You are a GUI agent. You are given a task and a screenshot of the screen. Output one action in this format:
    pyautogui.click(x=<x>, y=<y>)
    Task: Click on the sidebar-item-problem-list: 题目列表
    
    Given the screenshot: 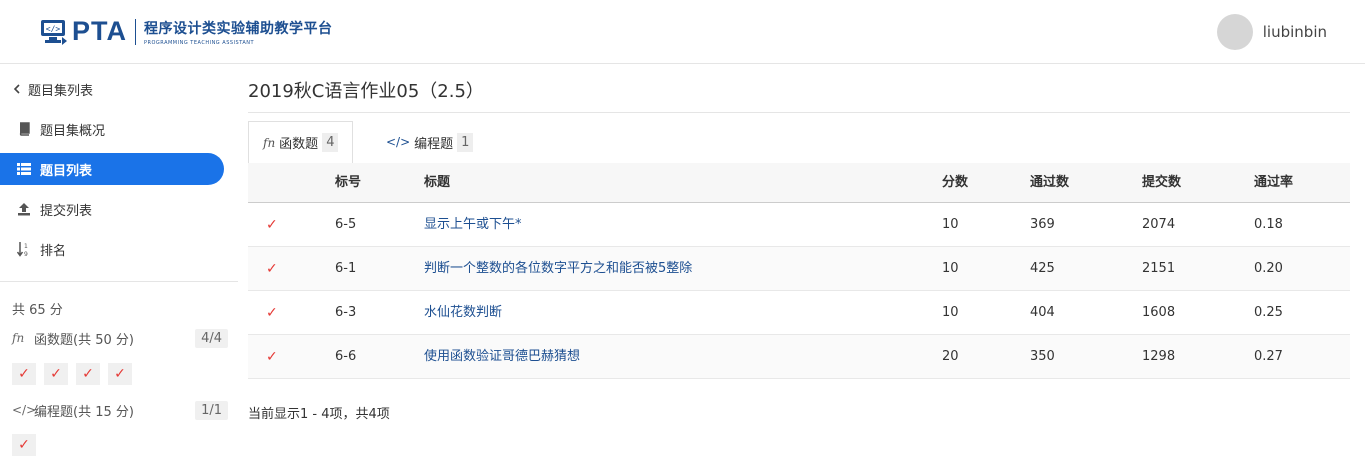 What is the action you would take?
    pyautogui.click(x=112, y=169)
    